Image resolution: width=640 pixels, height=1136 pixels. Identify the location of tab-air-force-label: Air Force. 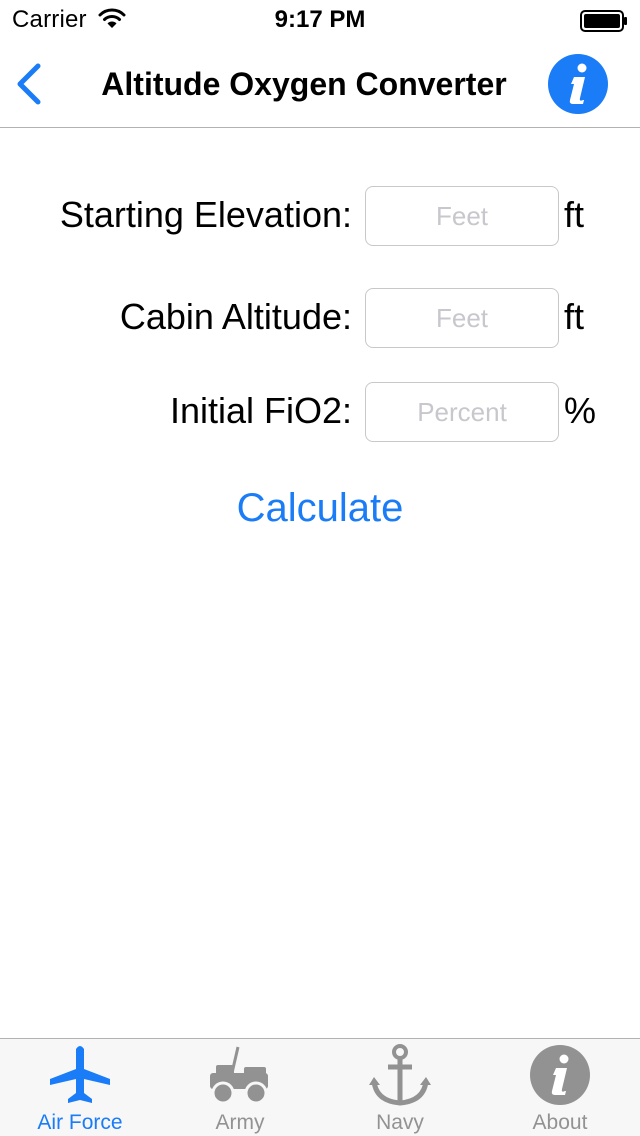
(80, 1122).